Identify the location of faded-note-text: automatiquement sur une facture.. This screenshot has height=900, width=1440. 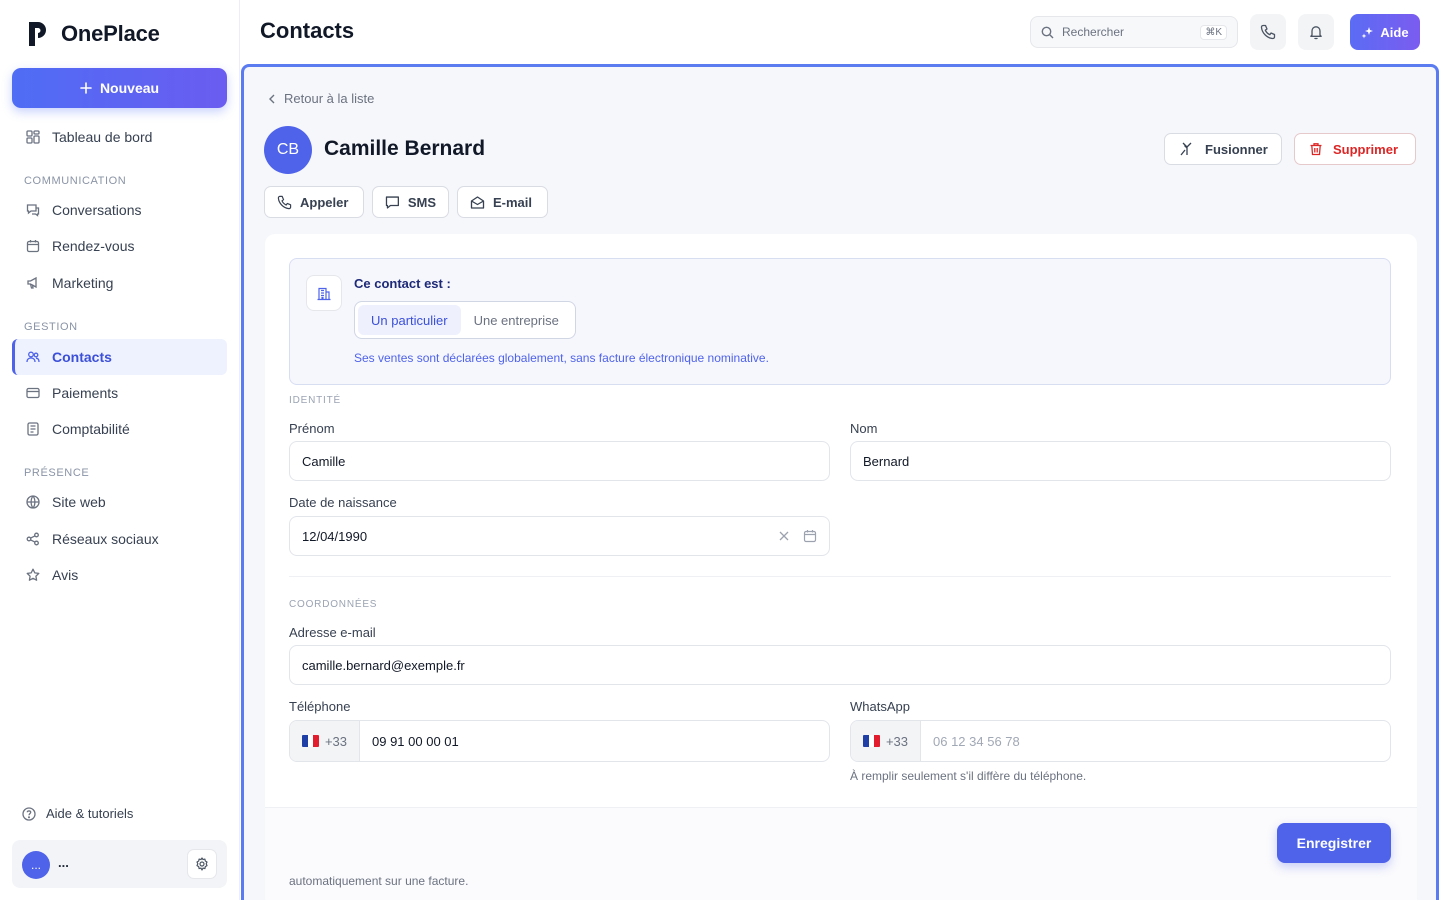
(379, 881).